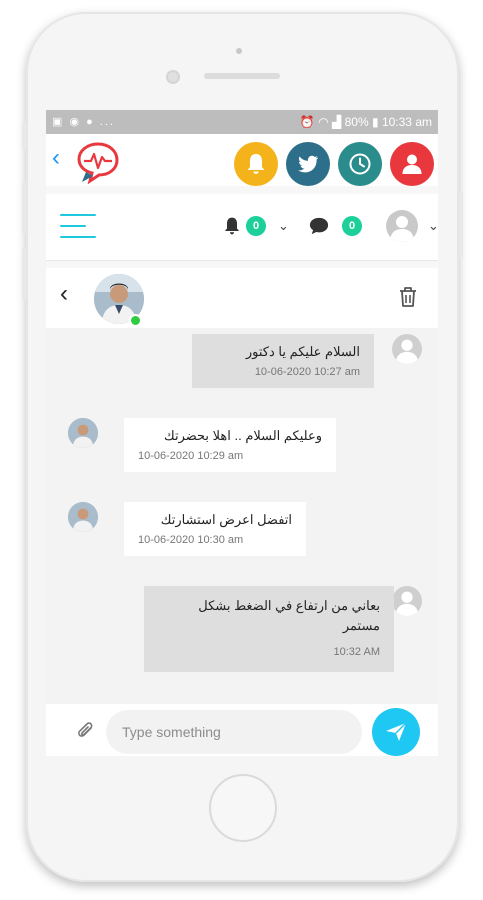 The image size is (483, 900). Describe the element at coordinates (98, 162) in the screenshot. I see `chat-heartbeat-logo` at that location.